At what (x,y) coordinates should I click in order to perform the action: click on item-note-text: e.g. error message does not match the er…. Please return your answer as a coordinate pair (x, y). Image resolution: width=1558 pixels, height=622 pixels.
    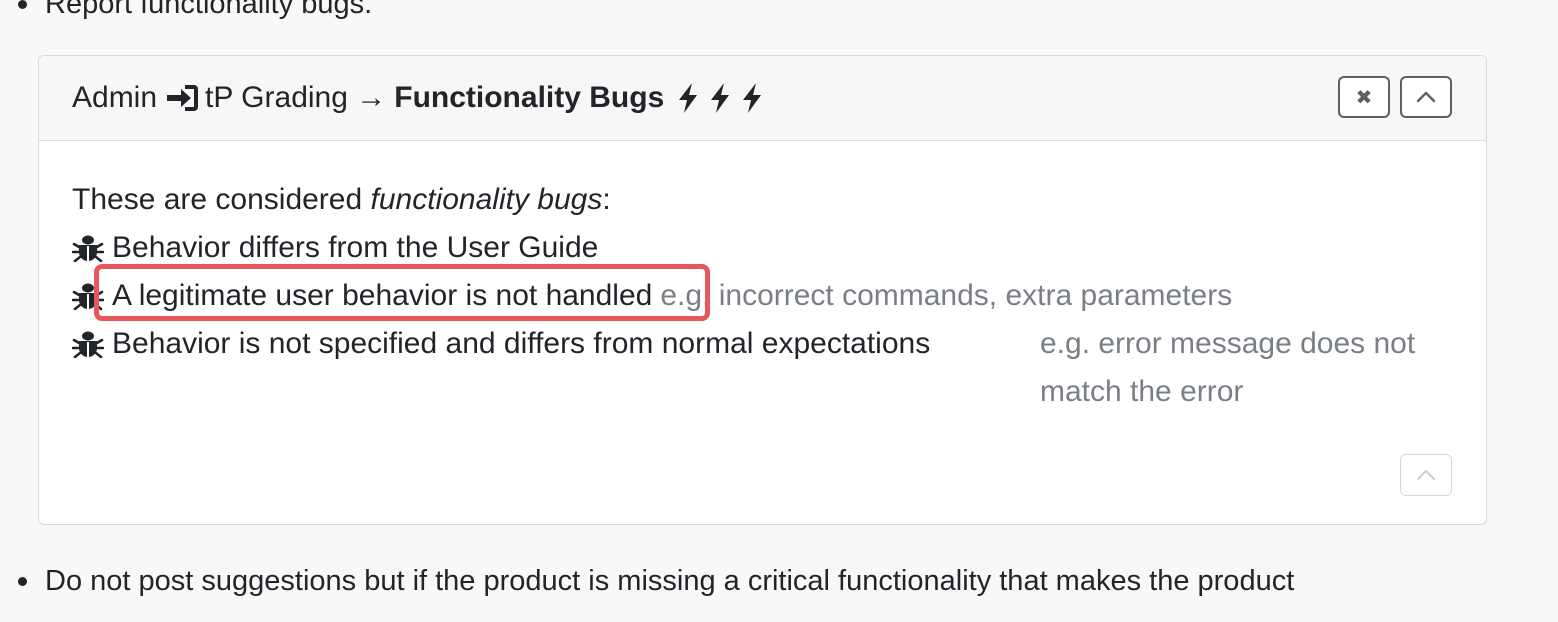
    Looking at the image, I should click on (1228, 367).